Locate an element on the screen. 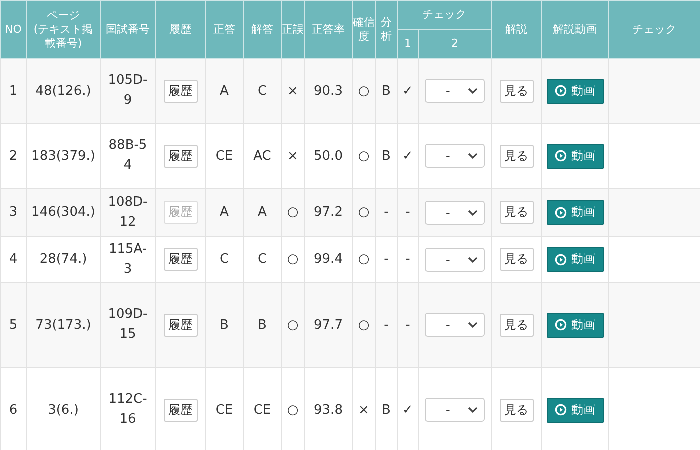  column-header: 確信度 is located at coordinates (364, 29).